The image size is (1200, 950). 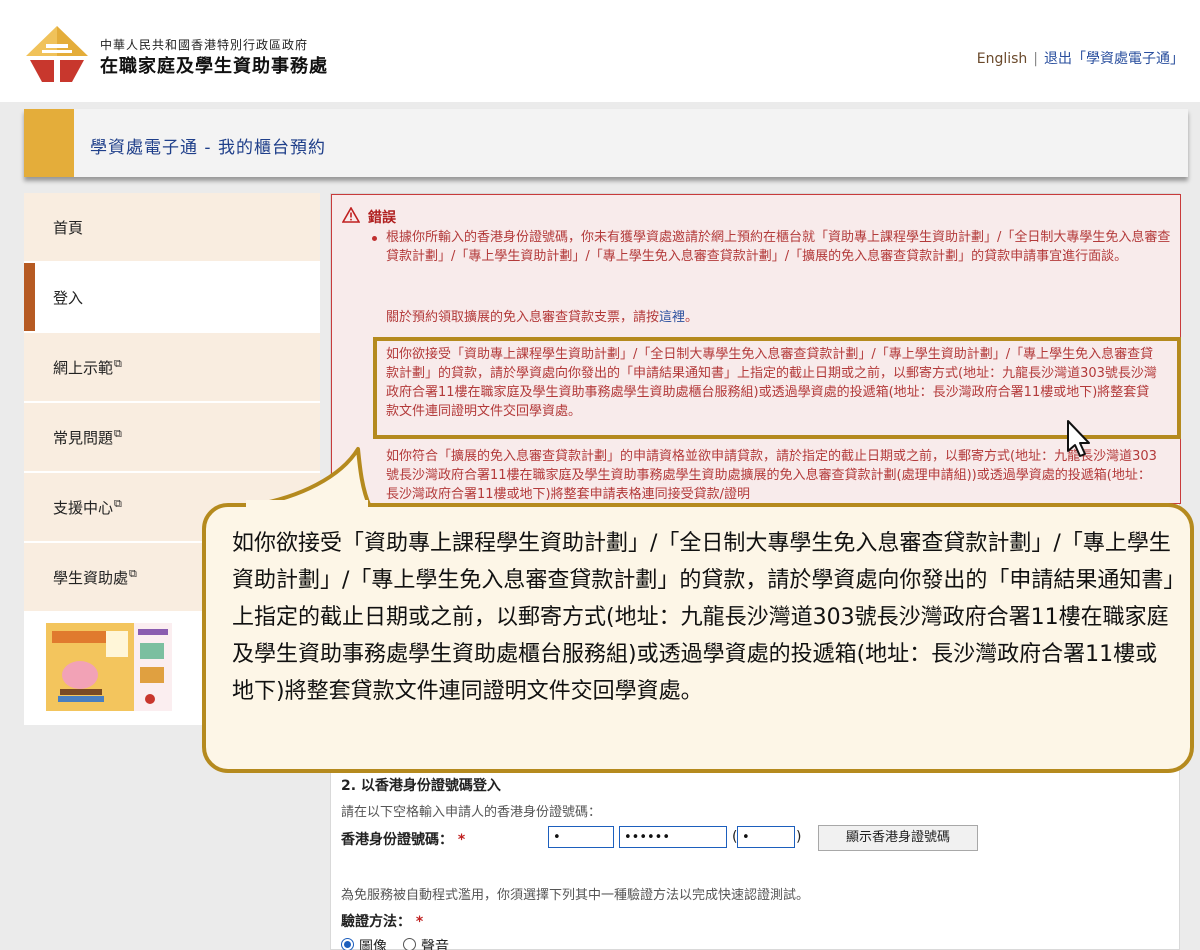 I want to click on mouse-cursor-icon, so click(x=1078, y=438).